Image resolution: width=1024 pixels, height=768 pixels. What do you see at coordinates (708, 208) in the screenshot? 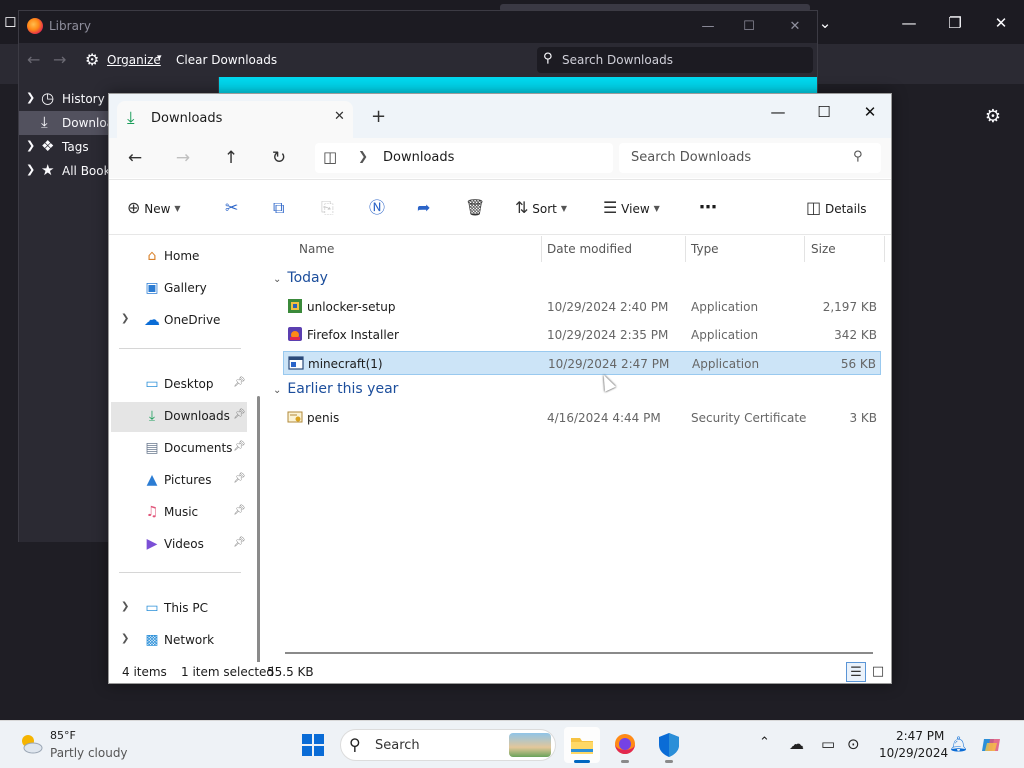
I see `more-options-icon: ⋯` at bounding box center [708, 208].